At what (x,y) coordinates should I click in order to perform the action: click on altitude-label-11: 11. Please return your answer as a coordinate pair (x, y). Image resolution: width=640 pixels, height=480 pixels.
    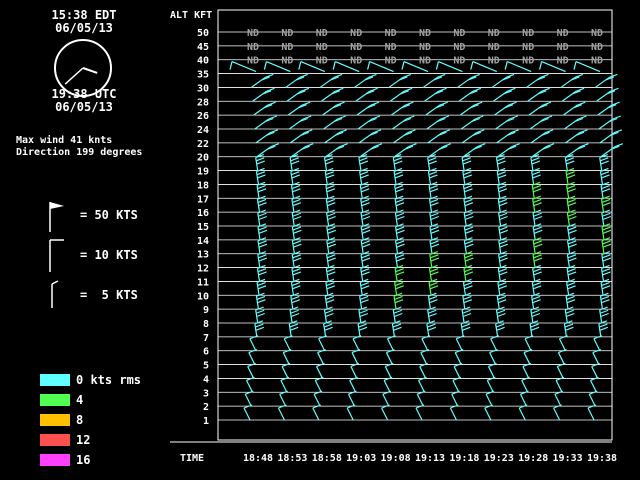
    Looking at the image, I should click on (203, 282).